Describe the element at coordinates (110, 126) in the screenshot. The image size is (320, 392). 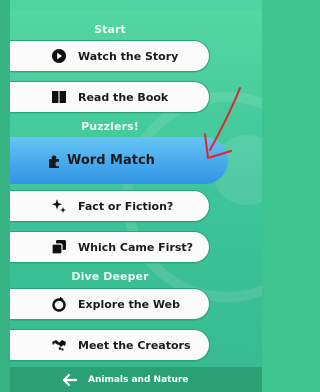
I see `section-title-puzzlers: Puzzlers!` at that location.